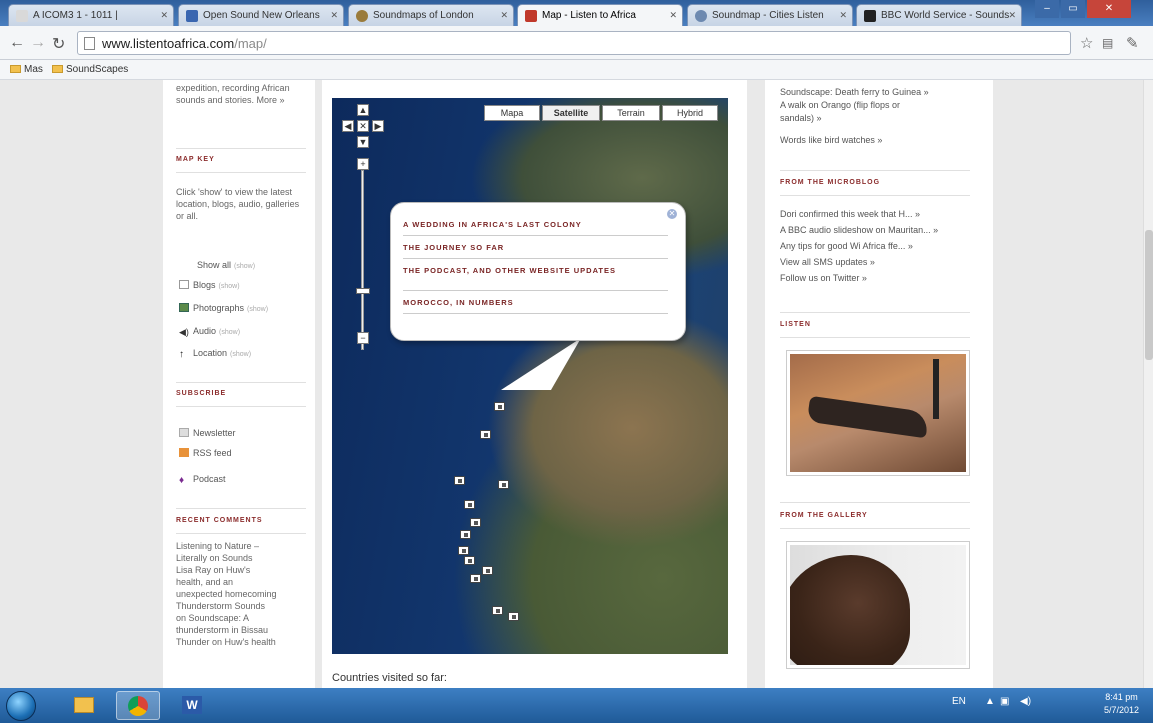 The image size is (1153, 723). What do you see at coordinates (240, 354) in the screenshot?
I see `location-toggle: (show)` at bounding box center [240, 354].